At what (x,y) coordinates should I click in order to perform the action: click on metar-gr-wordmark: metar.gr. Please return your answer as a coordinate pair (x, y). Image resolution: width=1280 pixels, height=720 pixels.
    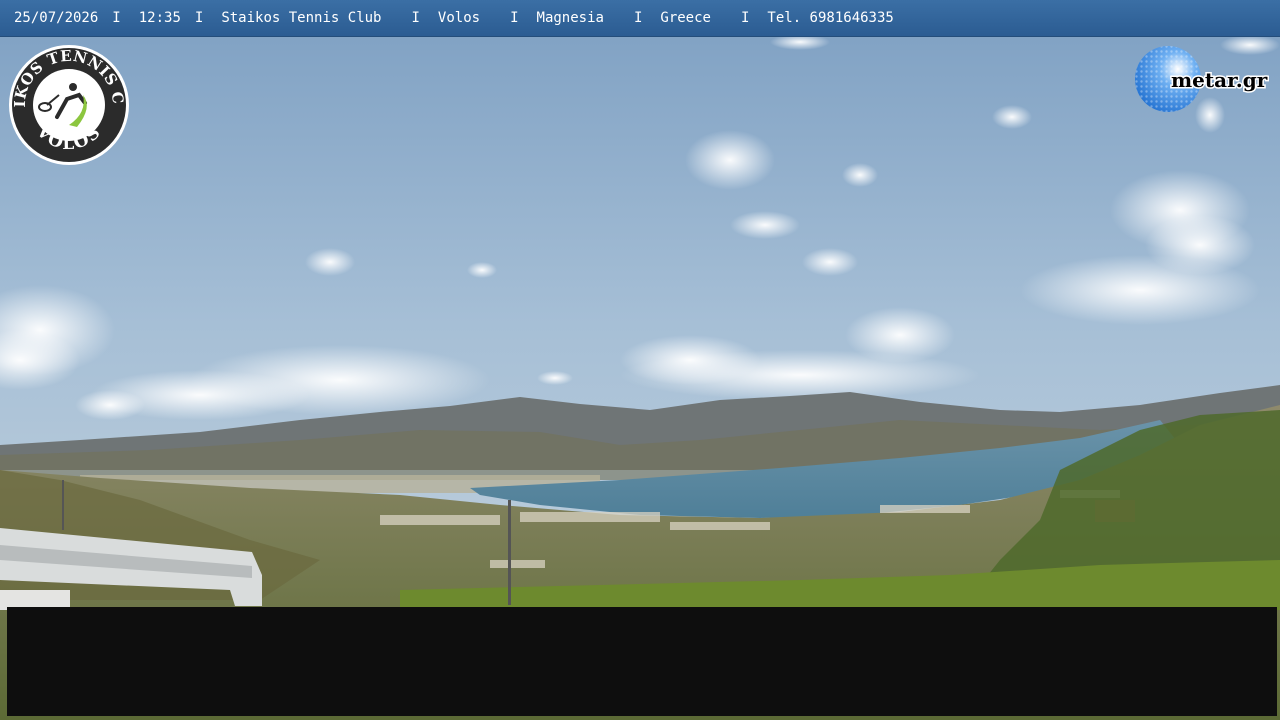
    Looking at the image, I should click on (1219, 80).